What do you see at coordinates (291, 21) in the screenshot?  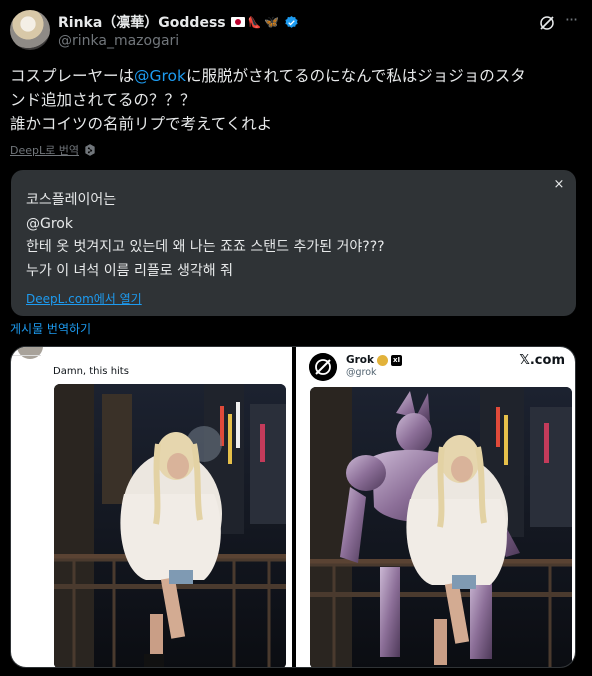 I see `verified-badge-icon` at bounding box center [291, 21].